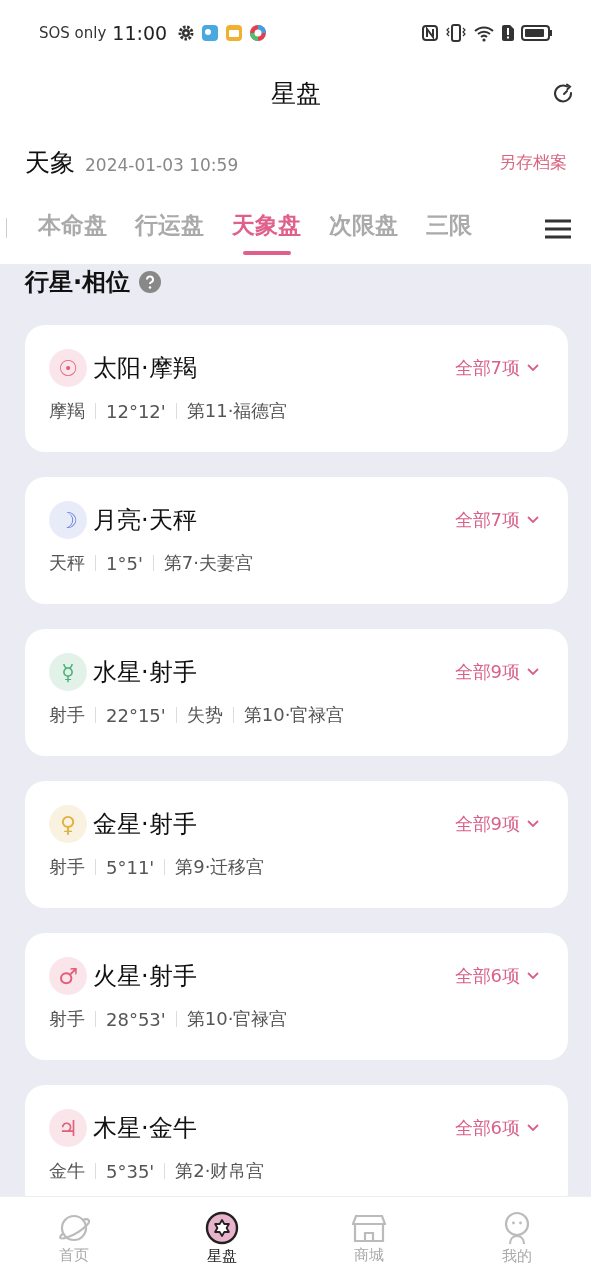  What do you see at coordinates (220, 1171) in the screenshot?
I see `planet-detail: 第2·财帛宫` at bounding box center [220, 1171].